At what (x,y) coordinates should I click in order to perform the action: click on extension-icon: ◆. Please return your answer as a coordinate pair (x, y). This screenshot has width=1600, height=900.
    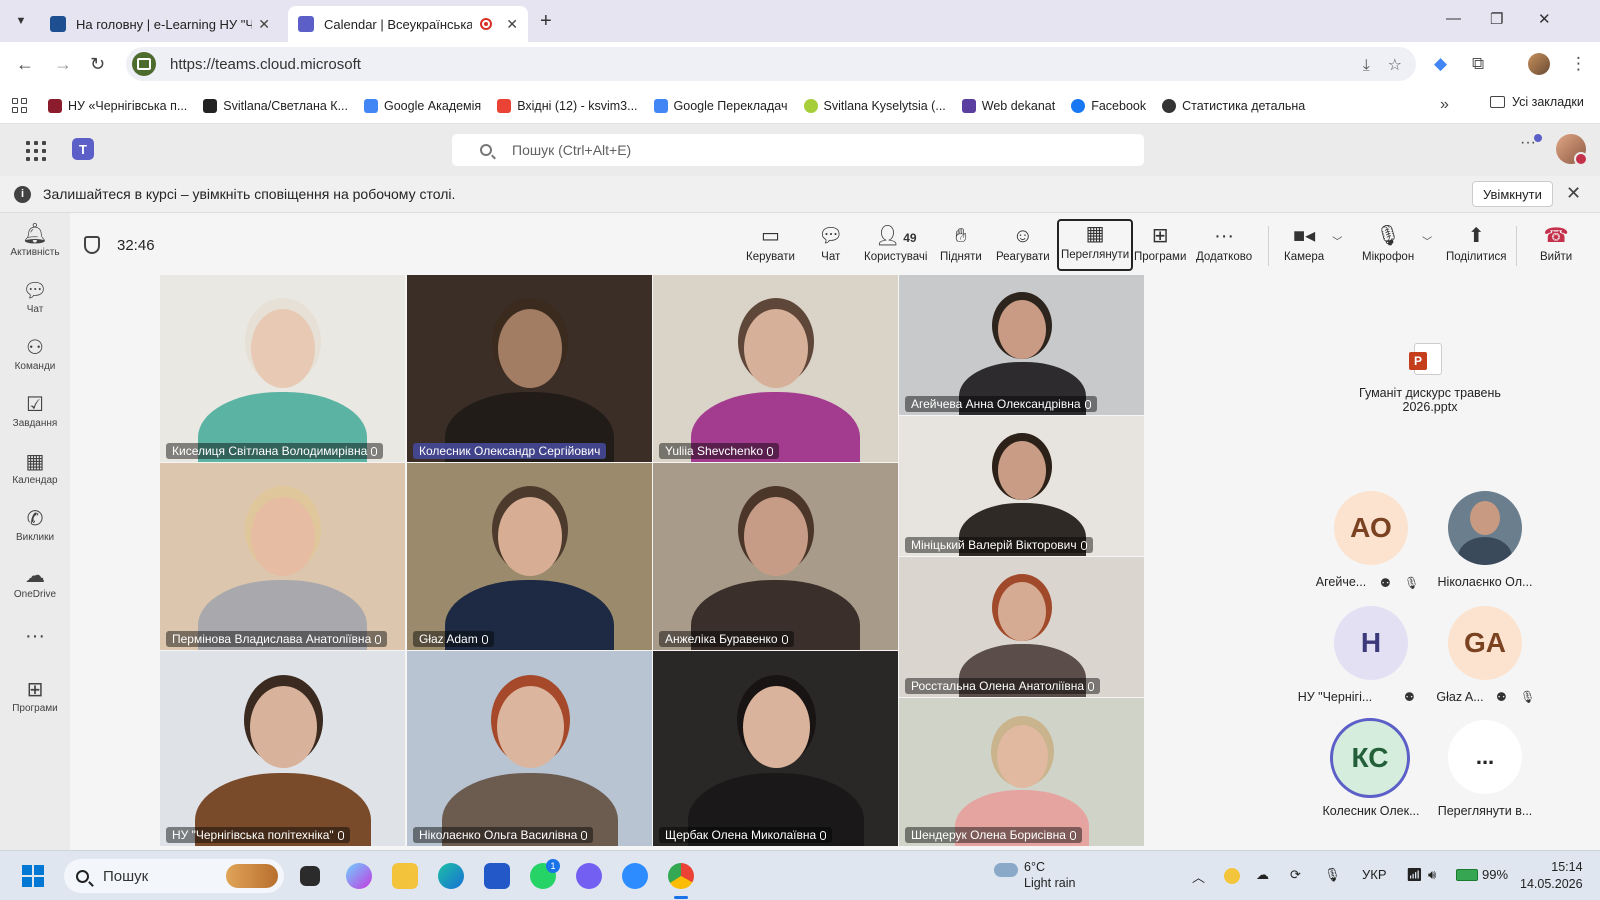
    Looking at the image, I should click on (1440, 64).